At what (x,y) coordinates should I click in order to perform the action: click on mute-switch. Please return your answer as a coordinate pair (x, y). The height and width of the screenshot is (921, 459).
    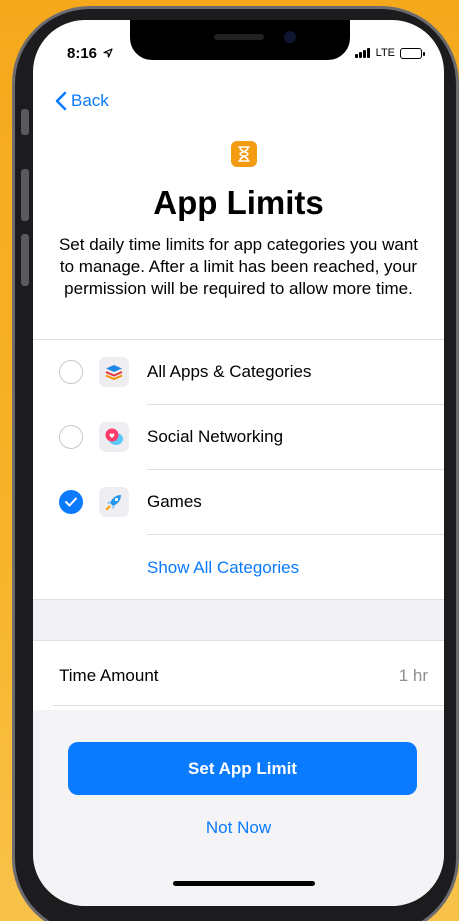
    Looking at the image, I should click on (25, 122).